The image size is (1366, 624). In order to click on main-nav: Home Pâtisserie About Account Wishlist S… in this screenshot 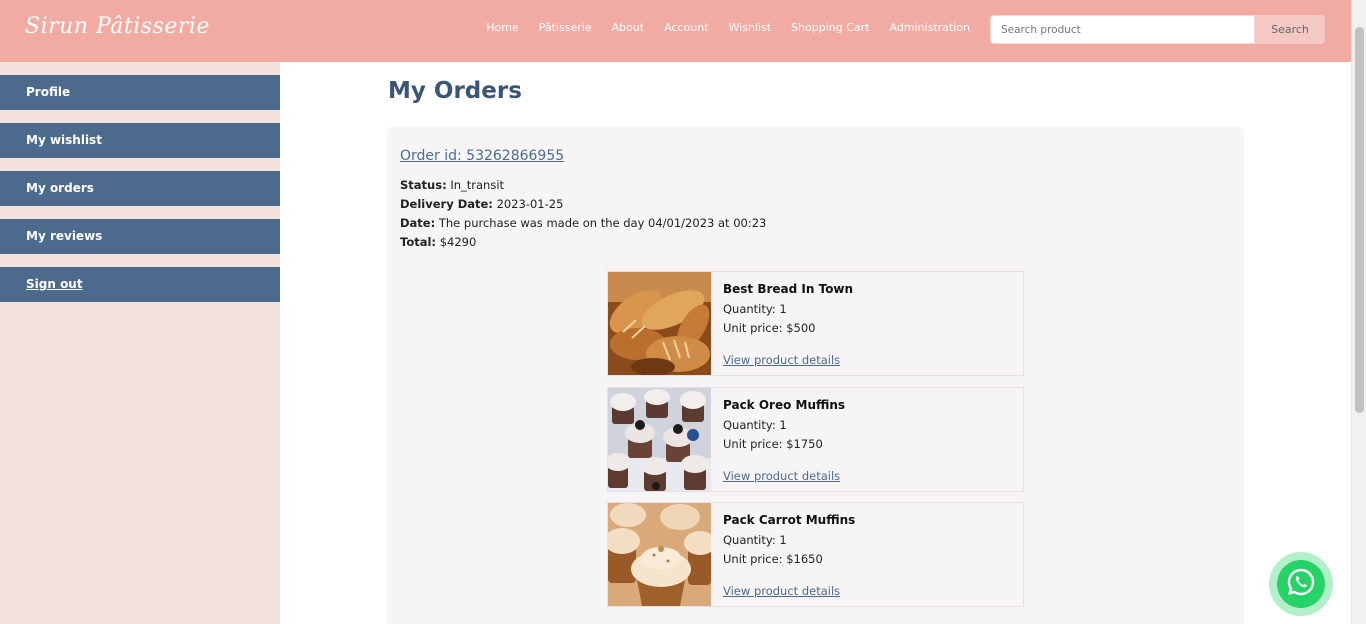, I will do `click(728, 27)`.